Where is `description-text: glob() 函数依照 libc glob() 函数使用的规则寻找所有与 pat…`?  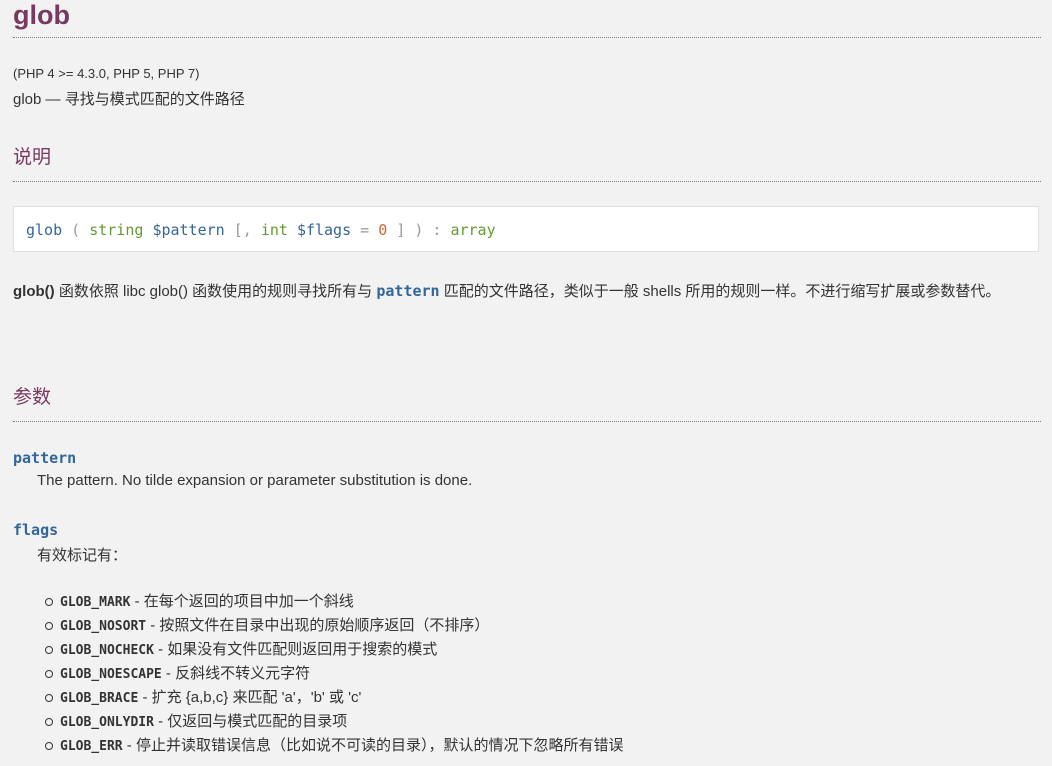
description-text: glob() 函数依照 libc glob() 函数使用的规则寻找所有与 pat… is located at coordinates (526, 291).